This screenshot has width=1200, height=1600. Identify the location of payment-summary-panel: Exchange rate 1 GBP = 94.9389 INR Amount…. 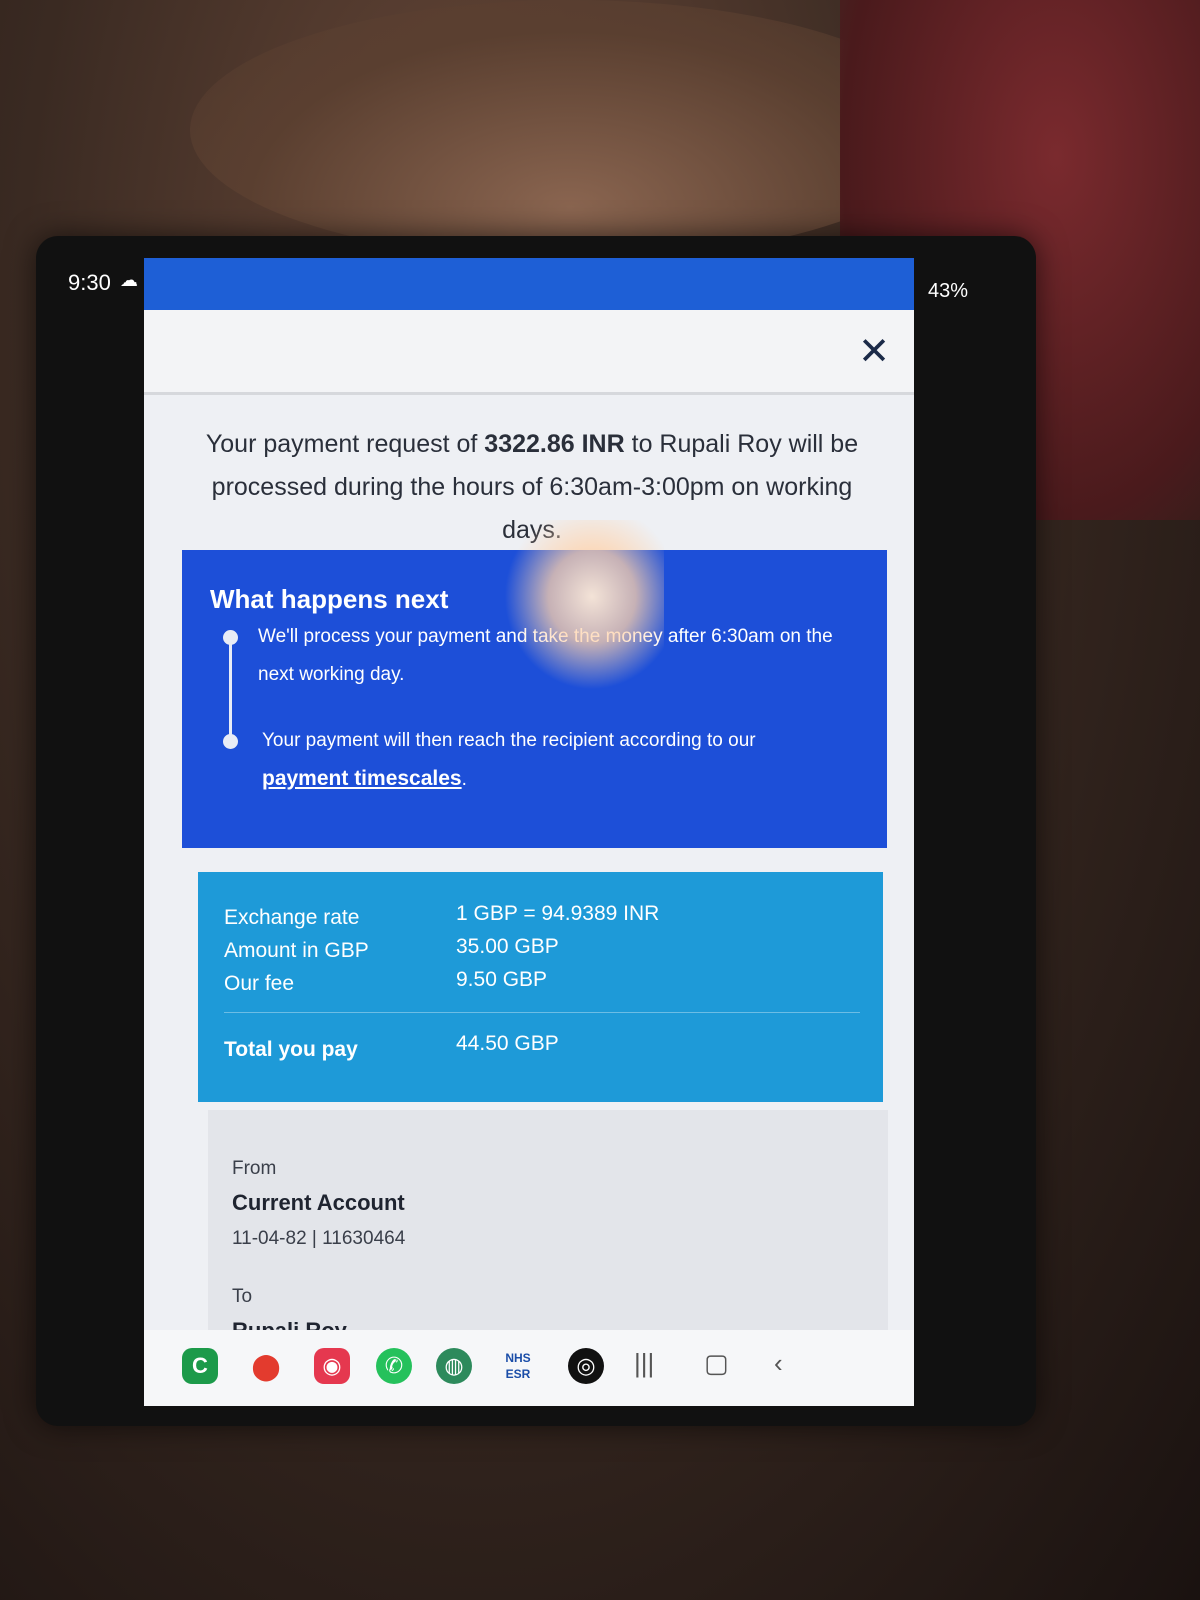
(540, 987).